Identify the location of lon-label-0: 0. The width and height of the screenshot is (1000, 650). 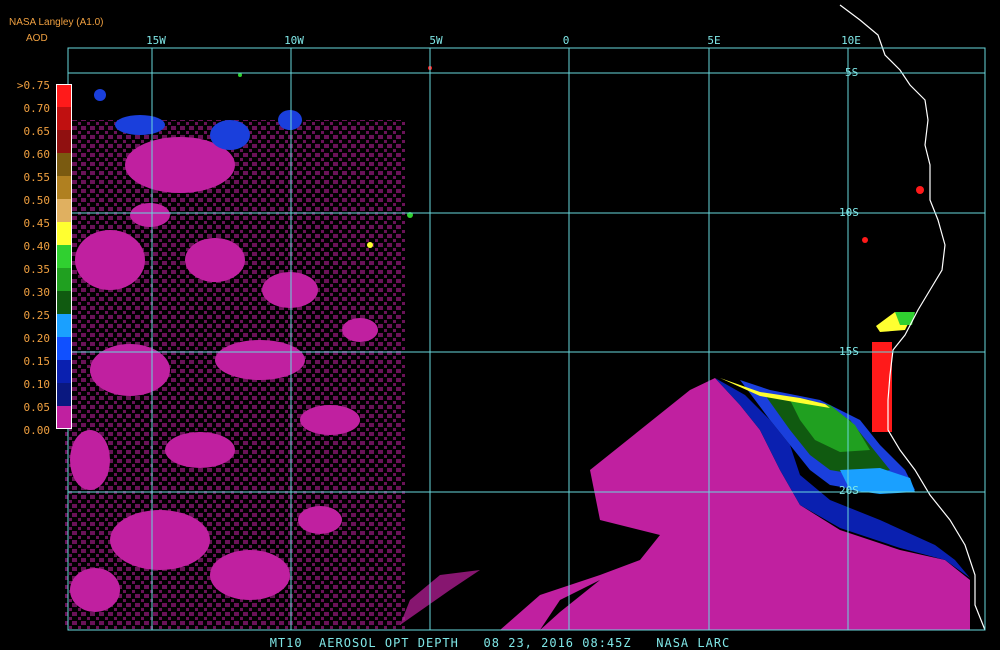
(566, 40).